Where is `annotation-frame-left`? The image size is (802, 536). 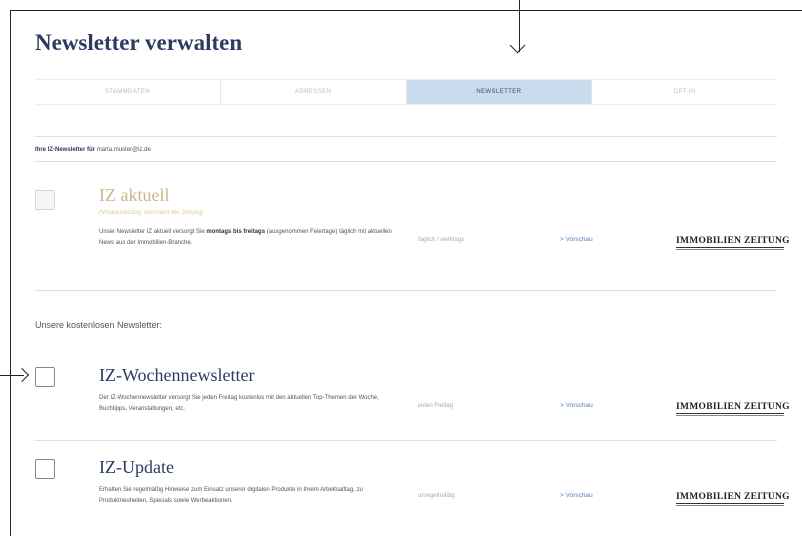 annotation-frame-left is located at coordinates (10, 273).